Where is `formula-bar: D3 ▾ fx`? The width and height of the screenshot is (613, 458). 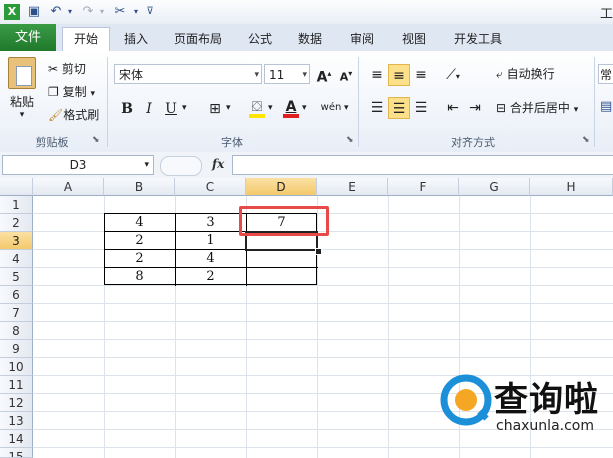 formula-bar: D3 ▾ fx is located at coordinates (306, 165).